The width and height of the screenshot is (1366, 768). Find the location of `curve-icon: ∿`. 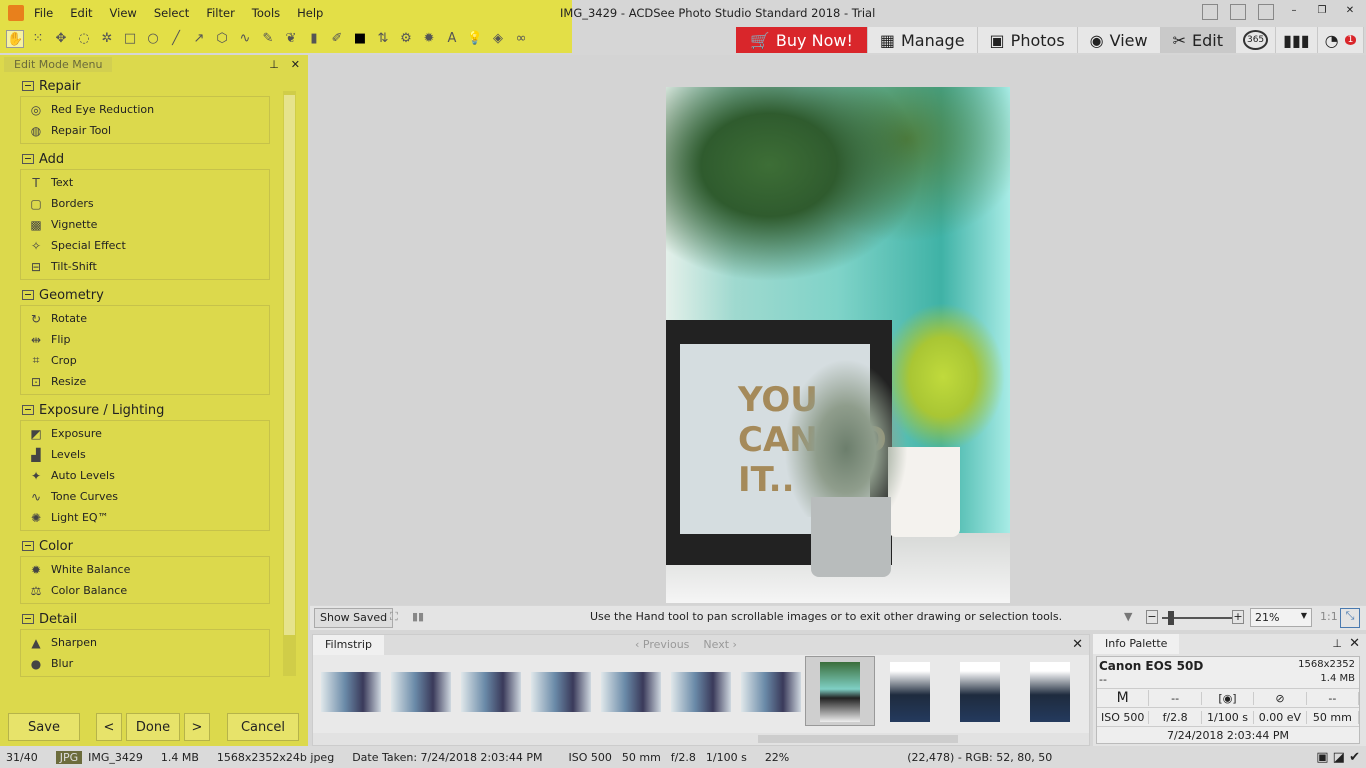

curve-icon: ∿ is located at coordinates (245, 39).